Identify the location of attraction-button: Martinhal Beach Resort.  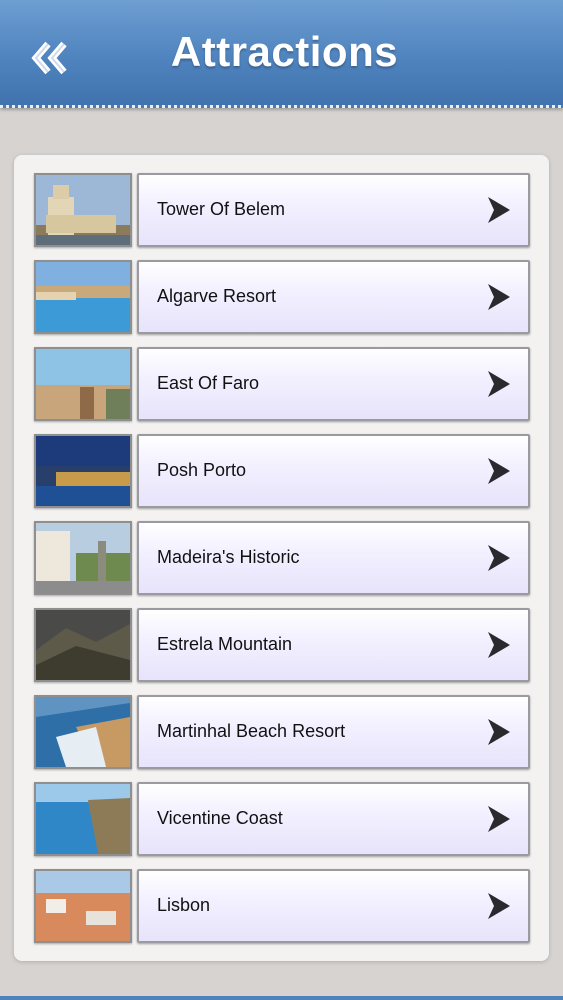
(333, 732).